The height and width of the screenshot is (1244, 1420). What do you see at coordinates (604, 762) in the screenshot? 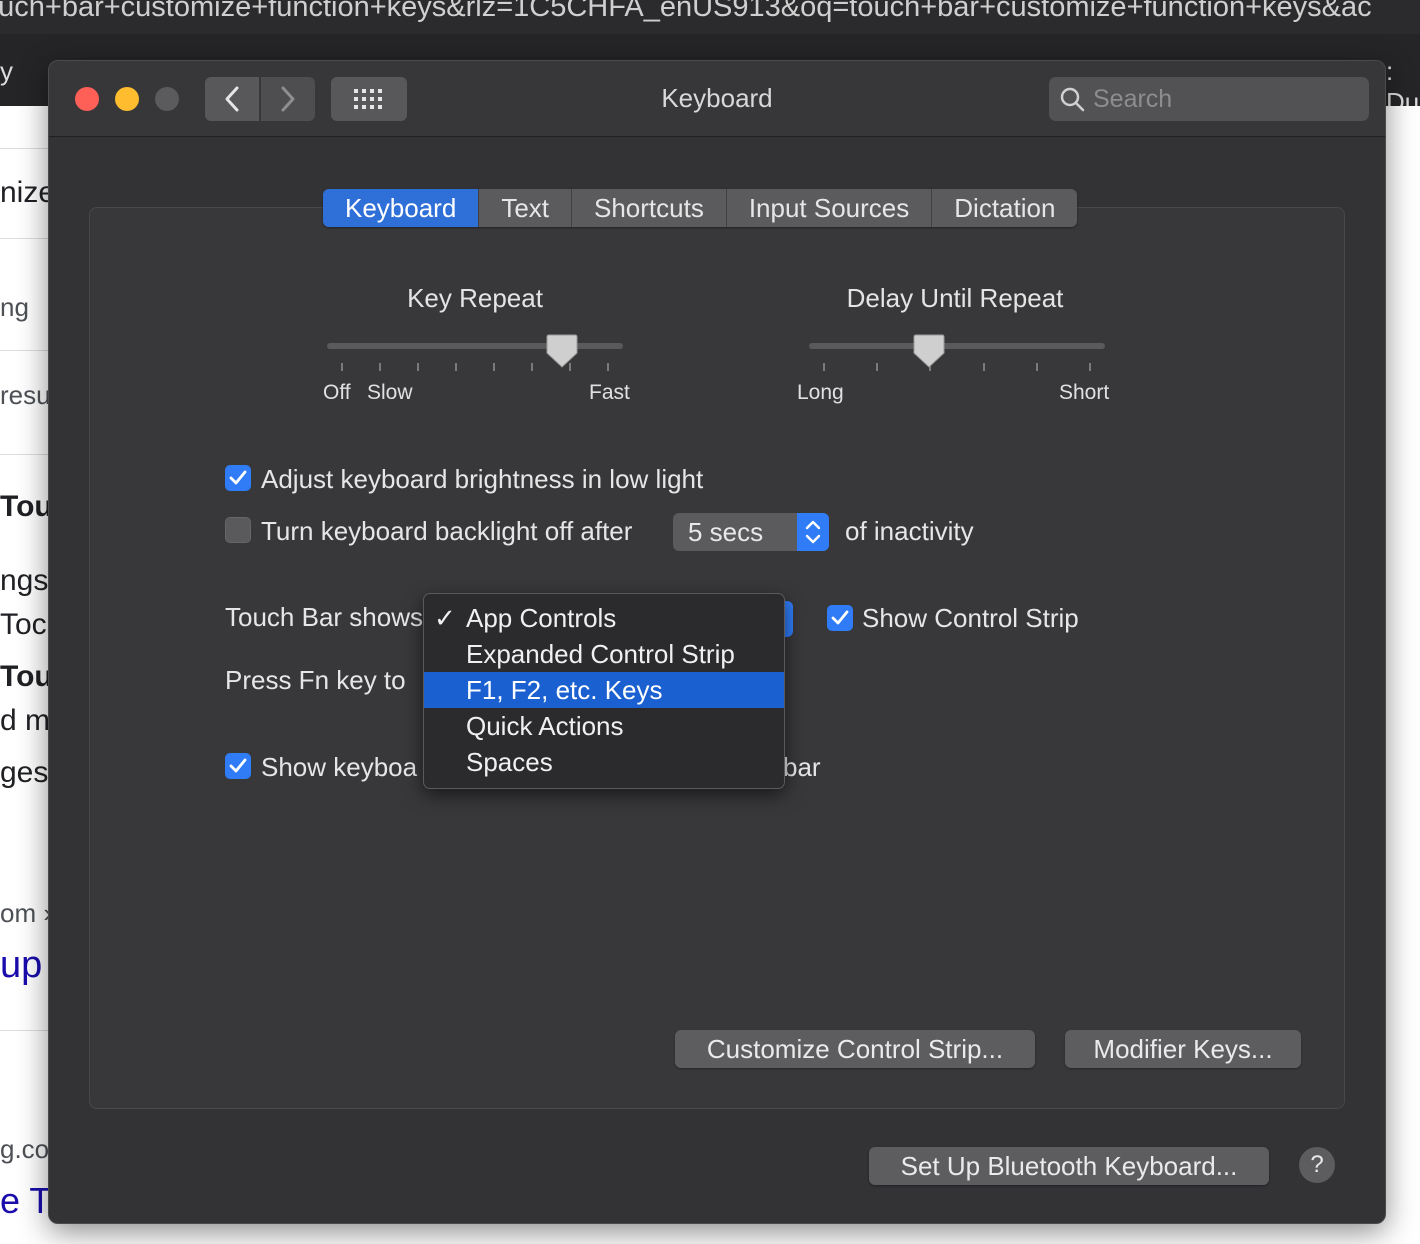
I see `menu-item-spaces: Spaces` at bounding box center [604, 762].